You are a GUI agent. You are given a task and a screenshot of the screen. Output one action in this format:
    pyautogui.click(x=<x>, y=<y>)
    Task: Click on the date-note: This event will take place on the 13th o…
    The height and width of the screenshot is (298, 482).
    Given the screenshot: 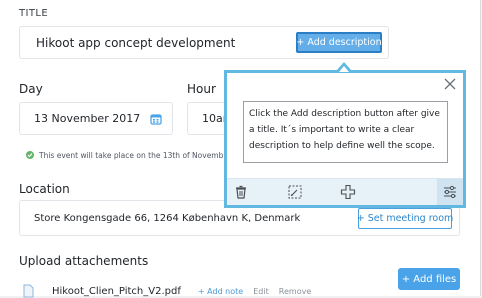 What is the action you would take?
    pyautogui.click(x=131, y=155)
    